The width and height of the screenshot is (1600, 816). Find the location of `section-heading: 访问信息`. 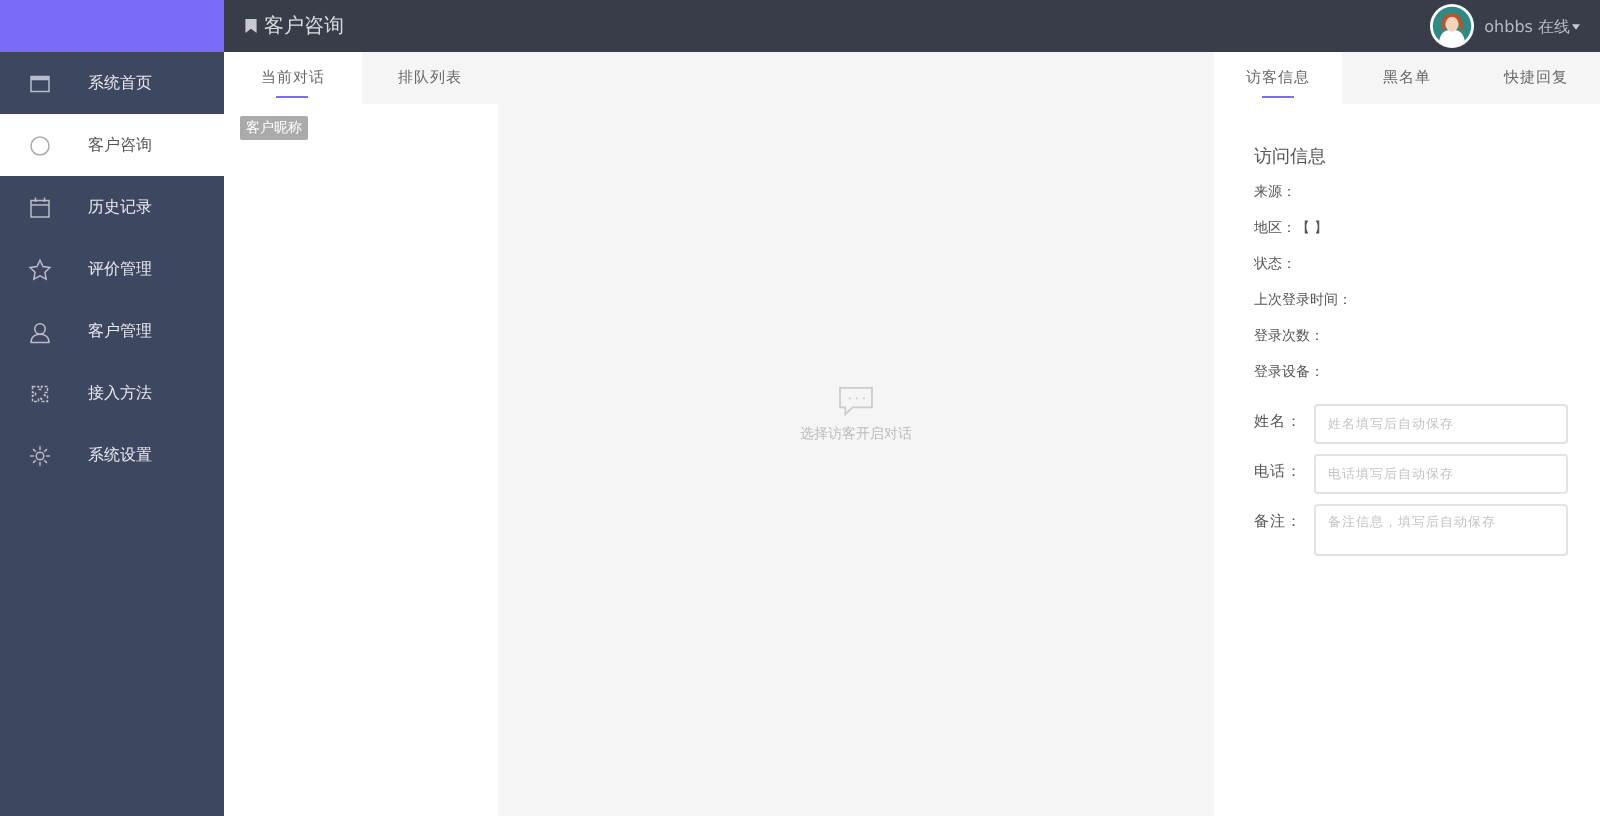

section-heading: 访问信息 is located at coordinates (1291, 157).